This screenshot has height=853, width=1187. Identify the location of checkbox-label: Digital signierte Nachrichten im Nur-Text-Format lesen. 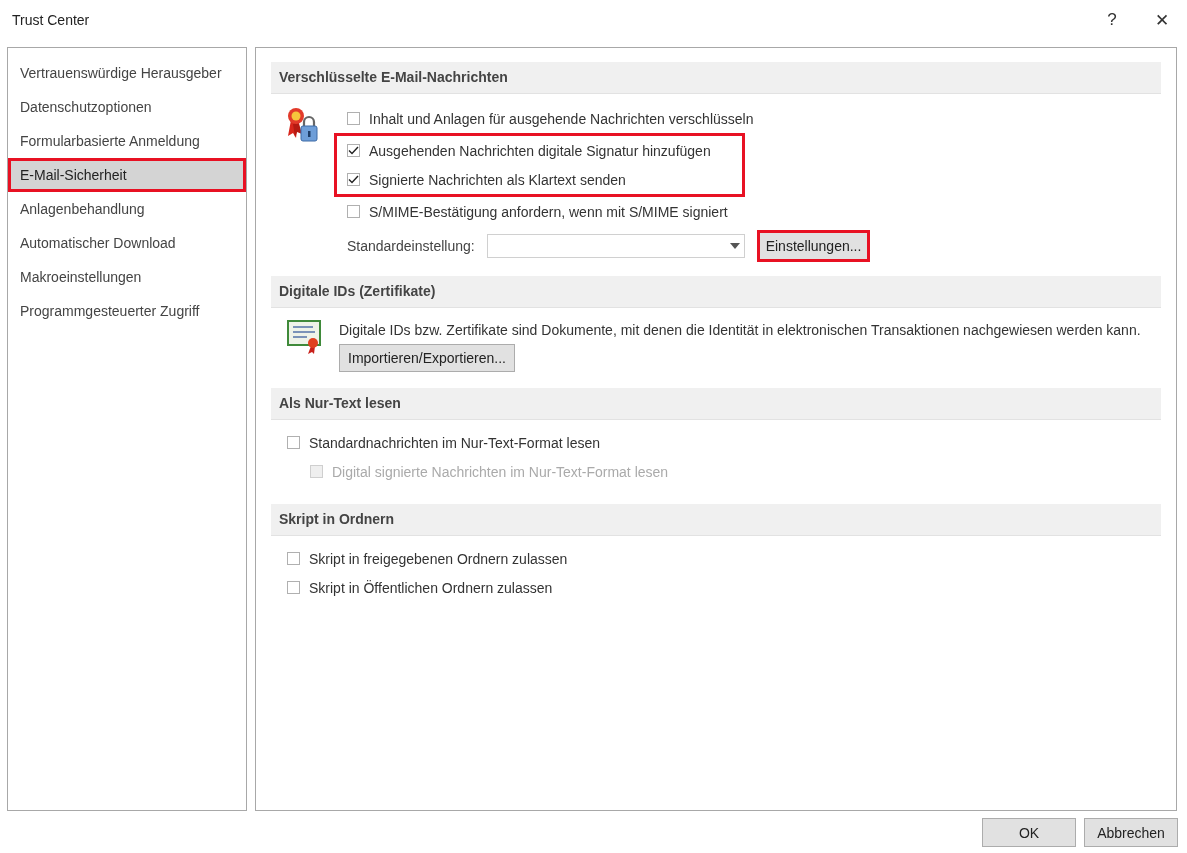
(500, 471).